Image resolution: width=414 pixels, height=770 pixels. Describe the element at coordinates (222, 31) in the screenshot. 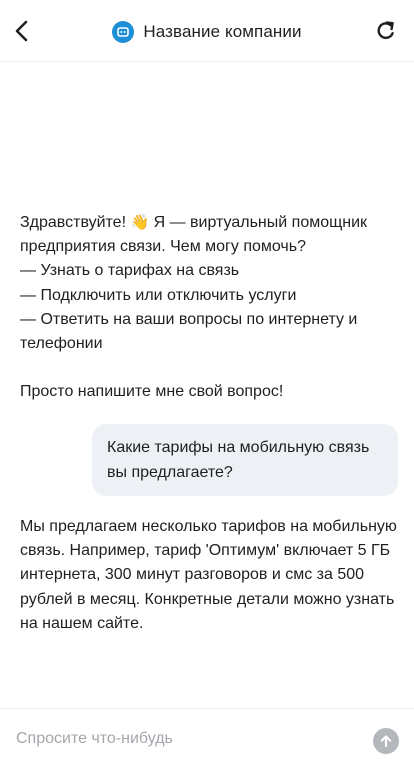

I see `company-name-title: Название компании` at that location.